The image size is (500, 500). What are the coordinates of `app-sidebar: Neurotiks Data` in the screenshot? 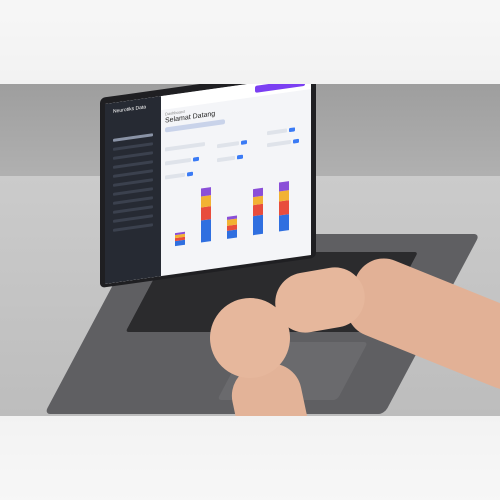 It's located at (133, 190).